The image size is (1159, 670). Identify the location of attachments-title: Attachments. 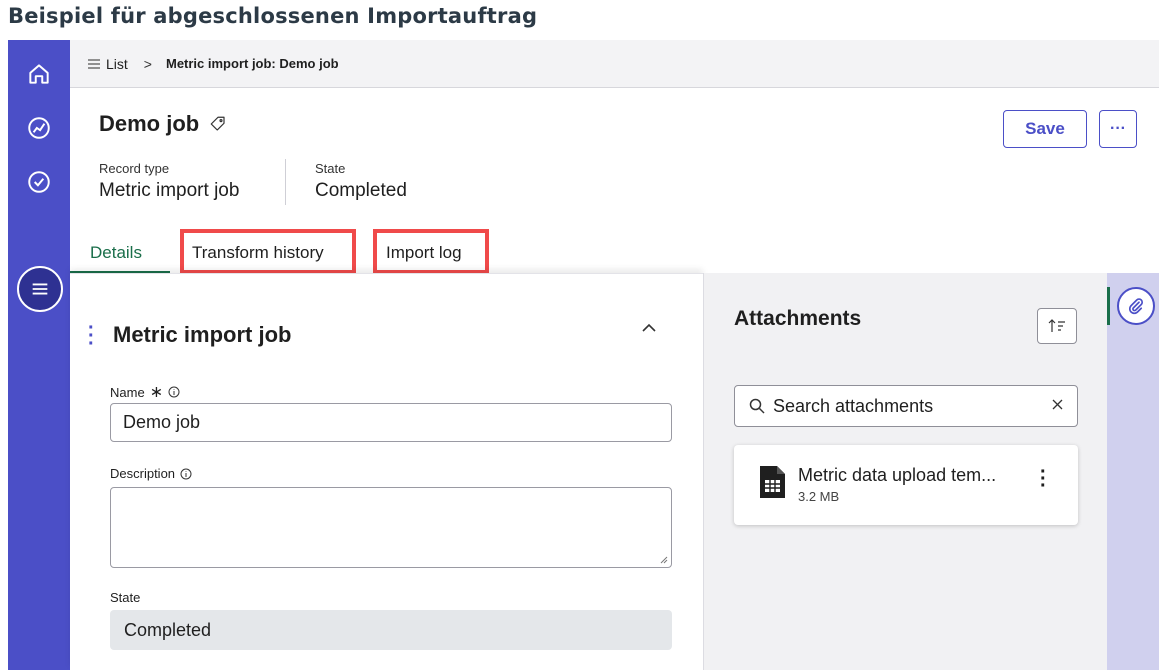
(798, 318).